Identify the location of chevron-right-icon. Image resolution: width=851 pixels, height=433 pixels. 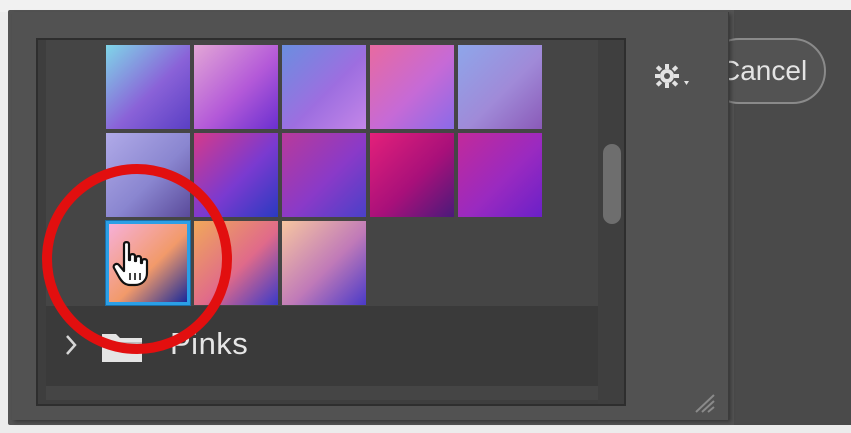
(71, 345).